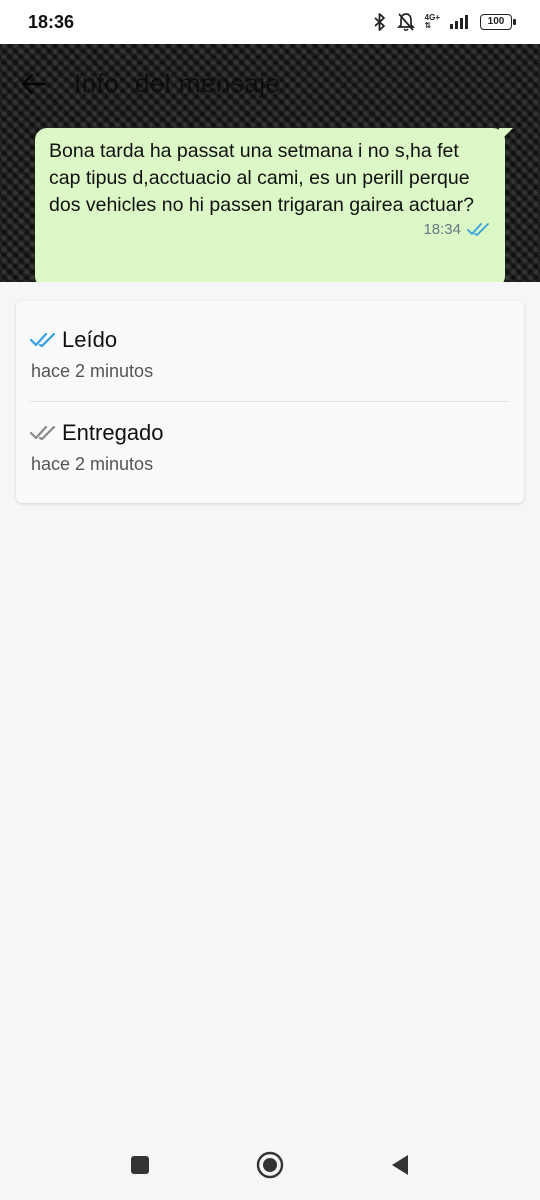 The image size is (540, 1200). I want to click on status-icons: 4G+ ⇅ 100, so click(444, 22).